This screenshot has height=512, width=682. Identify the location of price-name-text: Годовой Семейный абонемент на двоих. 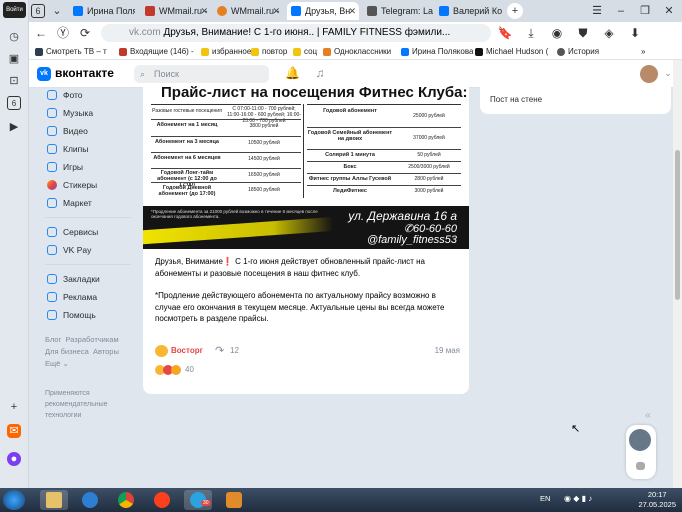
(350, 136).